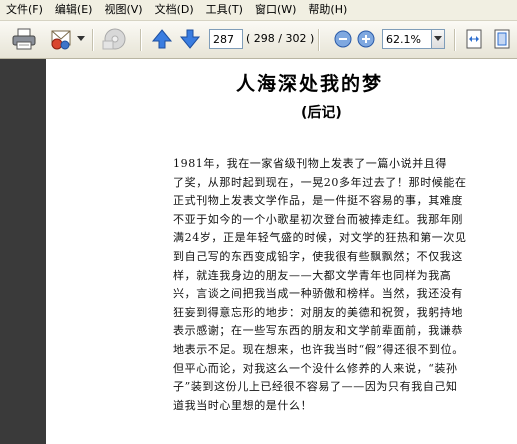 This screenshot has width=517, height=444. I want to click on email-dropdown-arrow, so click(81, 39).